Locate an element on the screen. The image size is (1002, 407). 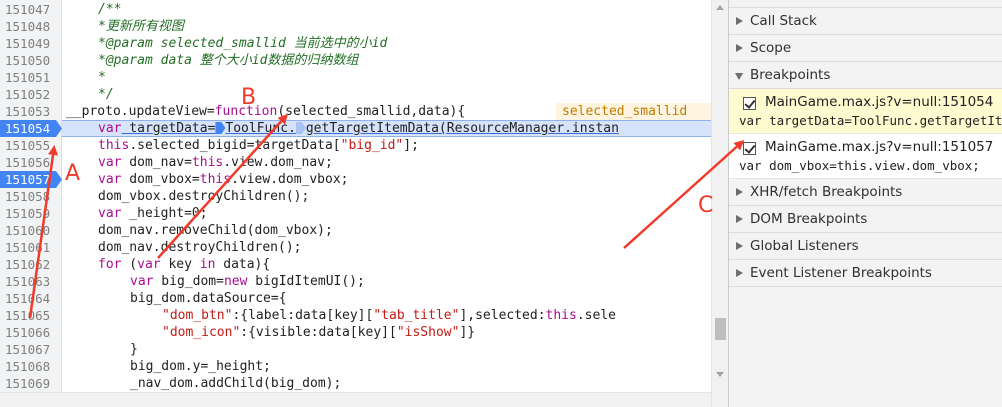
code-line: var _height=0; is located at coordinates (153, 213).